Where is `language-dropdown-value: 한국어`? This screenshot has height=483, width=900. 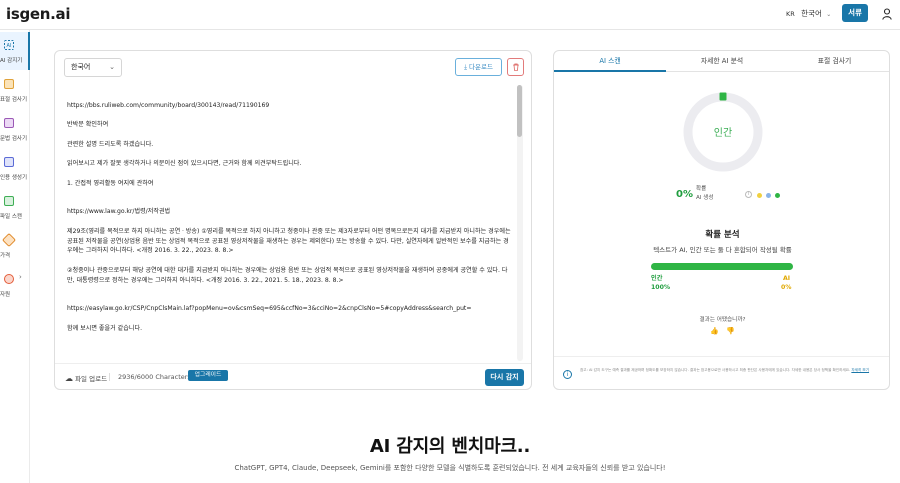 language-dropdown-value: 한국어 is located at coordinates (81, 67).